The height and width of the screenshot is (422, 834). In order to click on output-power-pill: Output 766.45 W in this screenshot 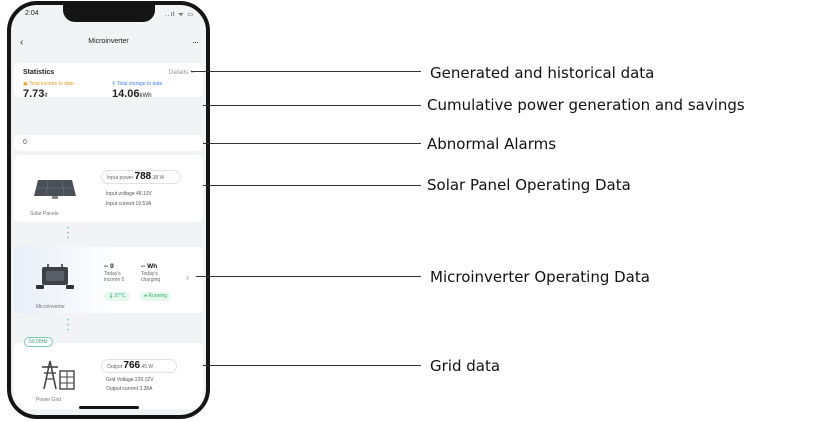, I will do `click(139, 366)`.